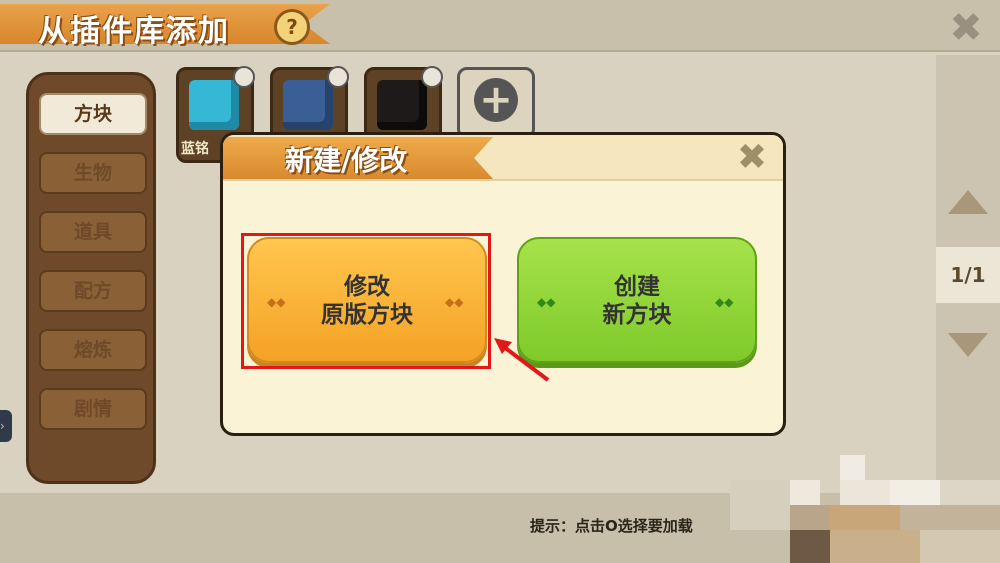 The width and height of the screenshot is (1000, 563). What do you see at coordinates (611, 526) in the screenshot?
I see `hint-text: 提示：点击O选择要加载` at bounding box center [611, 526].